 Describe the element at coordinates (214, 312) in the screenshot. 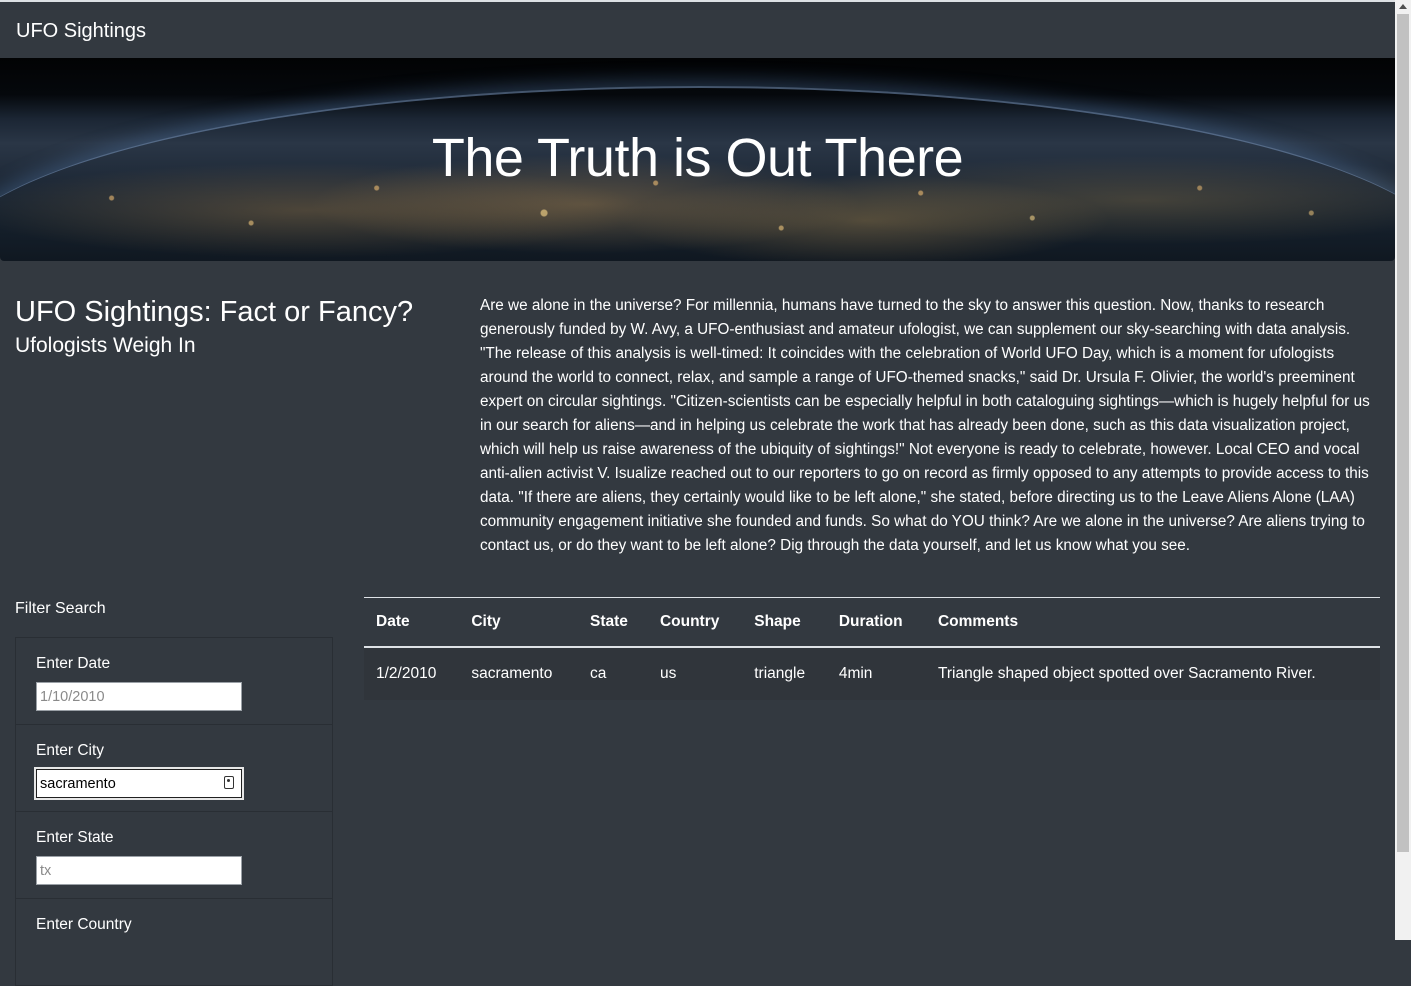

I see `article-title: UFO Sightings: Fact or Fancy?` at that location.